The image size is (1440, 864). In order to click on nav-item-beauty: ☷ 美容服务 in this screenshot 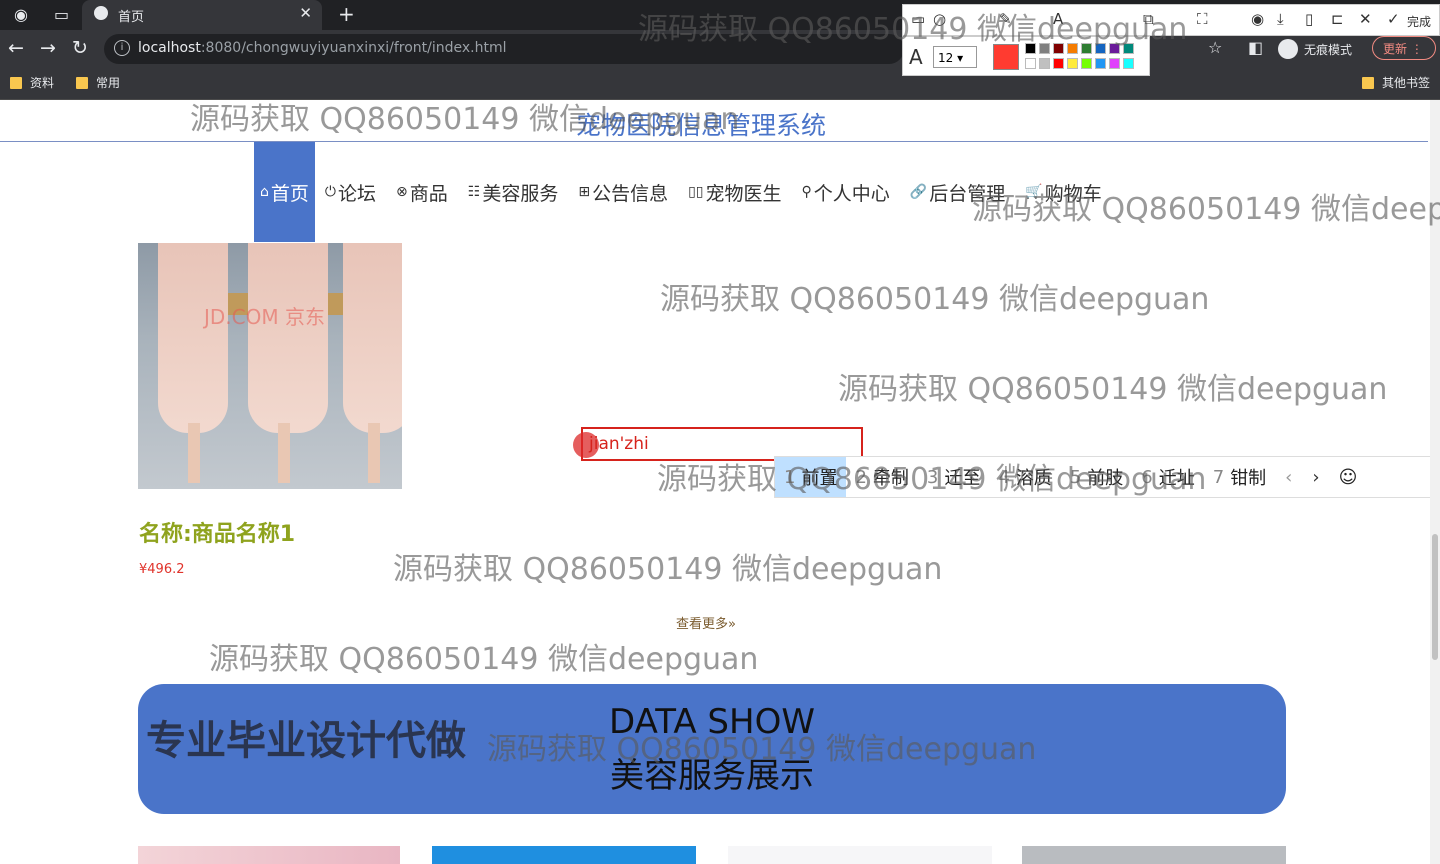, I will do `click(513, 192)`.